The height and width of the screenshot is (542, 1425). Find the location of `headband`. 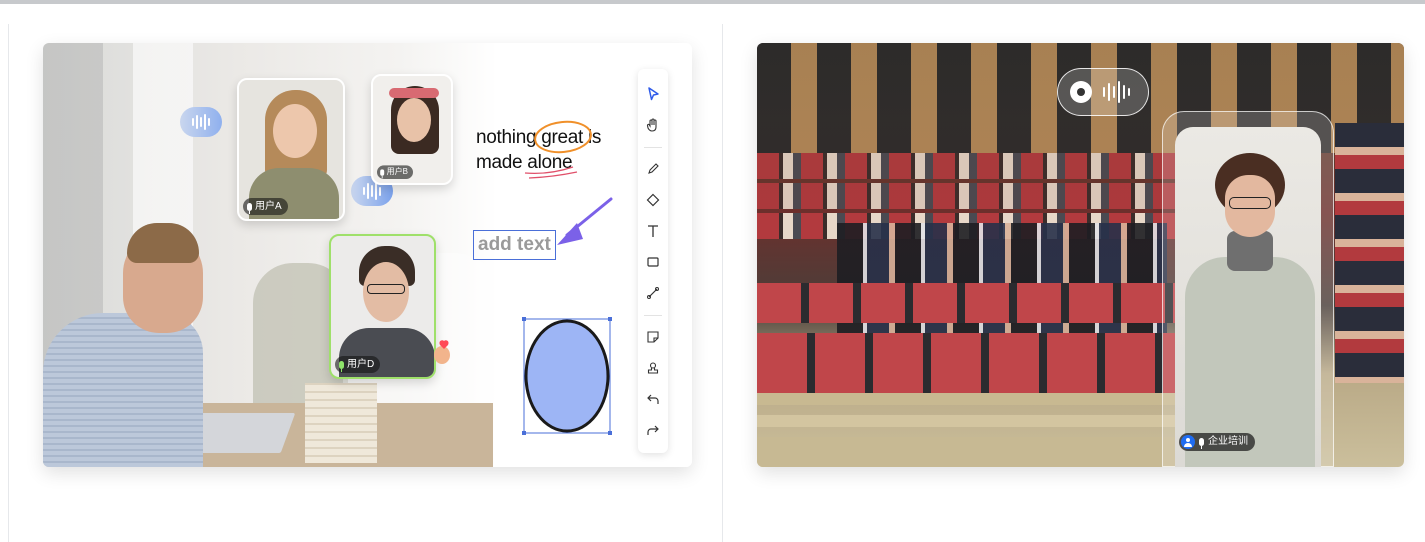

headband is located at coordinates (414, 93).